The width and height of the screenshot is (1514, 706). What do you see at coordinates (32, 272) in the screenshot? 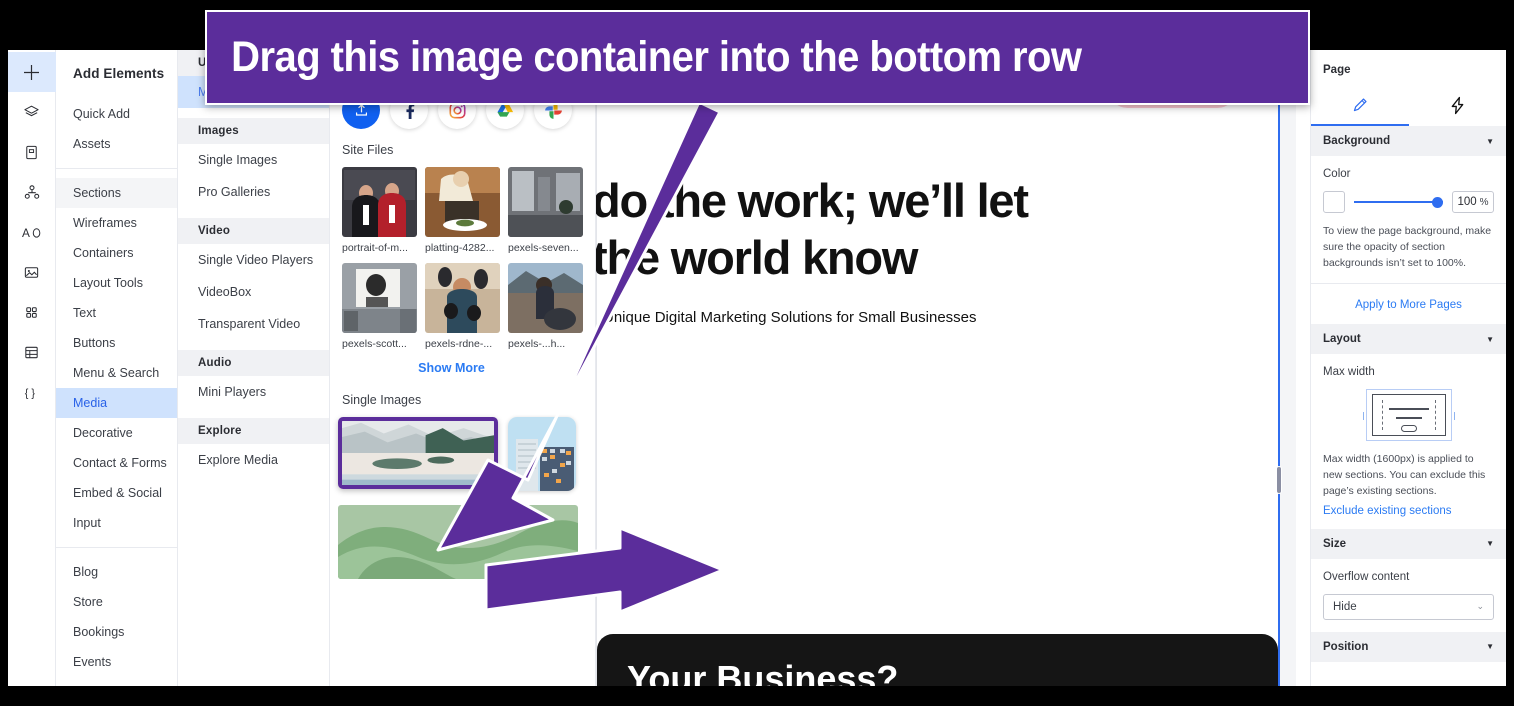
I see `media-manager-icon` at bounding box center [32, 272].